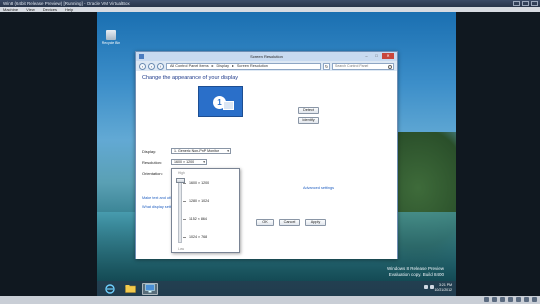 The height and width of the screenshot is (304, 540). I want to click on usb-icon, so click(502, 299).